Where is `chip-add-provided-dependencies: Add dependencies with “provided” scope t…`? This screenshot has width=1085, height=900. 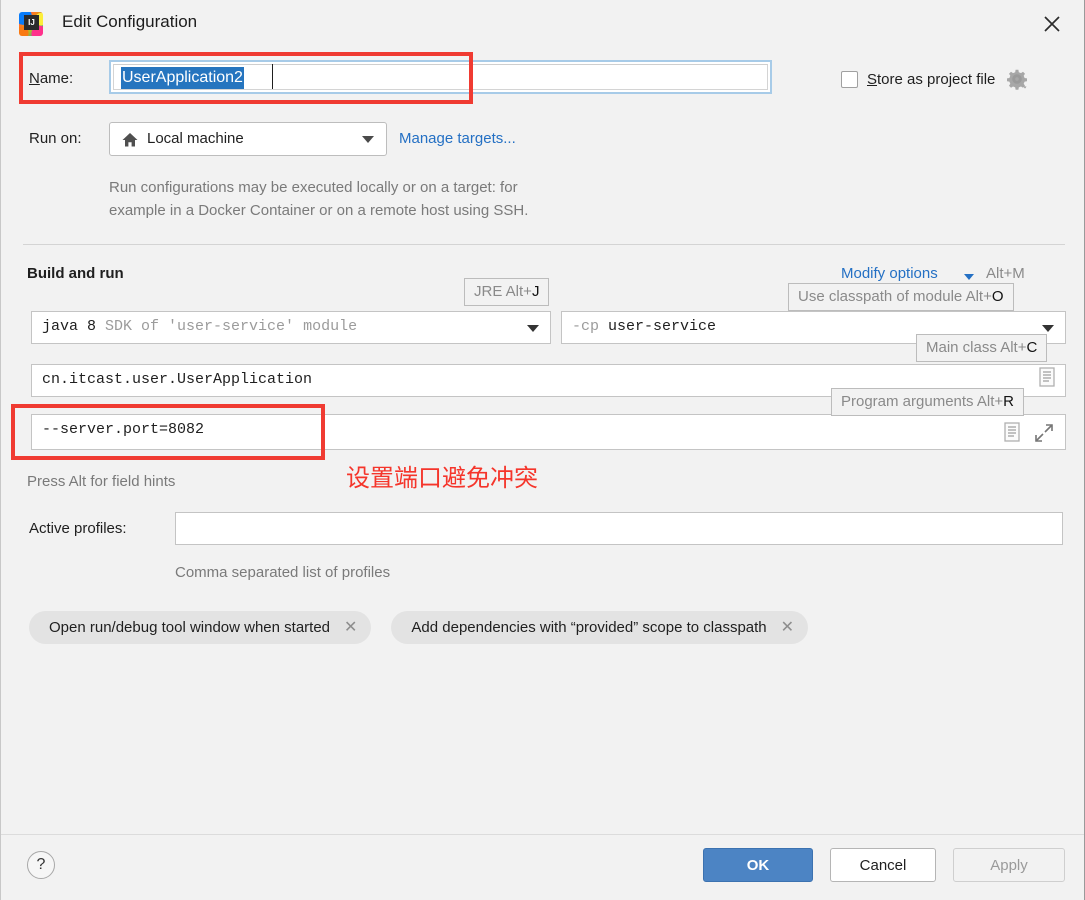
chip-add-provided-dependencies: Add dependencies with “provided” scope t… is located at coordinates (600, 627).